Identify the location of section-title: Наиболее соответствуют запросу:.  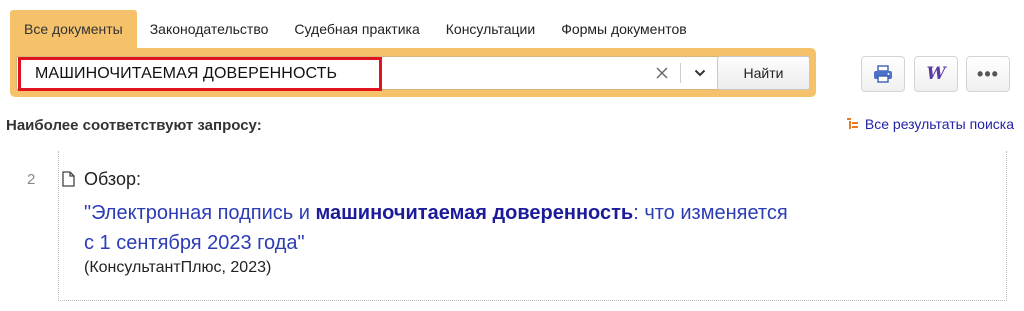
(134, 125).